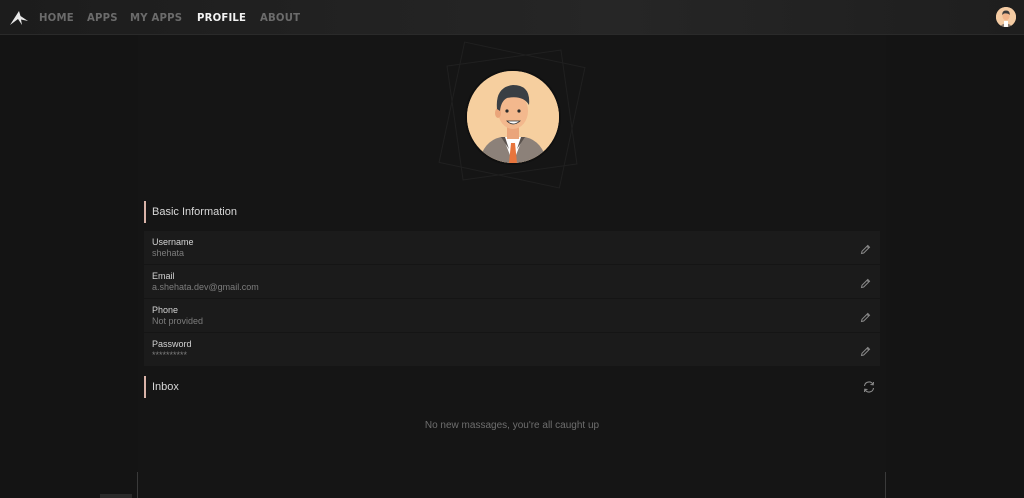 This screenshot has width=1024, height=498. I want to click on phone-row: Phone Not provided, so click(512, 315).